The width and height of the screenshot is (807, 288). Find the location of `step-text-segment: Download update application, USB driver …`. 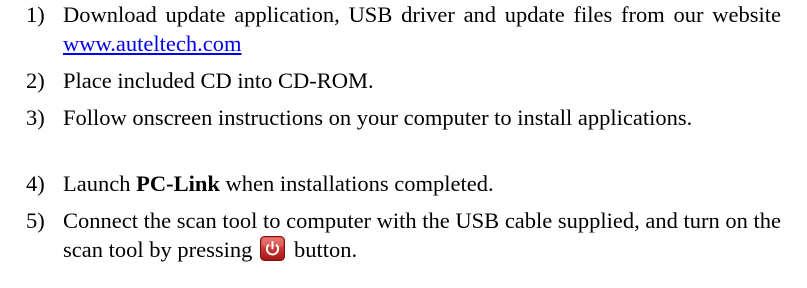

step-text-segment: Download update application, USB driver … is located at coordinates (422, 14).